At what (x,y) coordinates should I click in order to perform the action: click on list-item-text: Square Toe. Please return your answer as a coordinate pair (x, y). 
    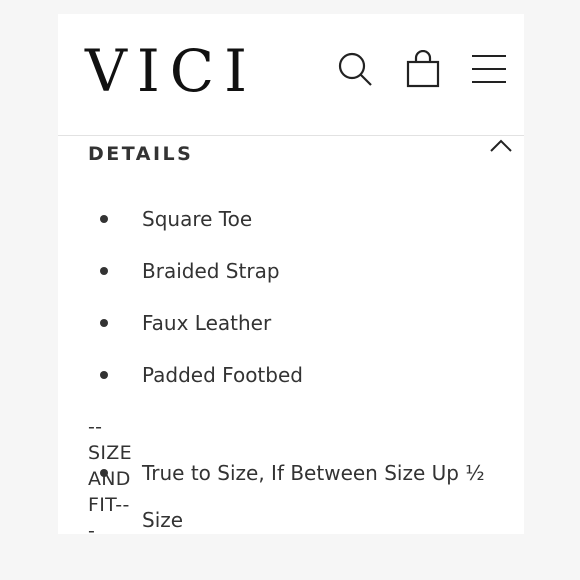
    Looking at the image, I should click on (197, 219).